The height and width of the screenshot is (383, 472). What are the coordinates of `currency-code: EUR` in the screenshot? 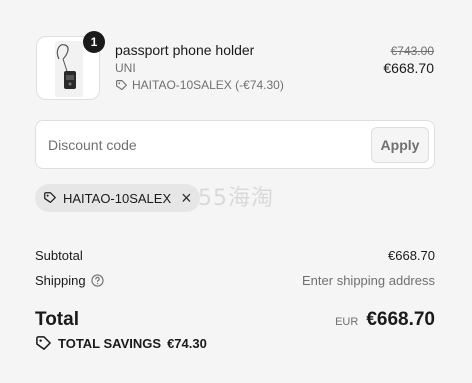 It's located at (347, 322).